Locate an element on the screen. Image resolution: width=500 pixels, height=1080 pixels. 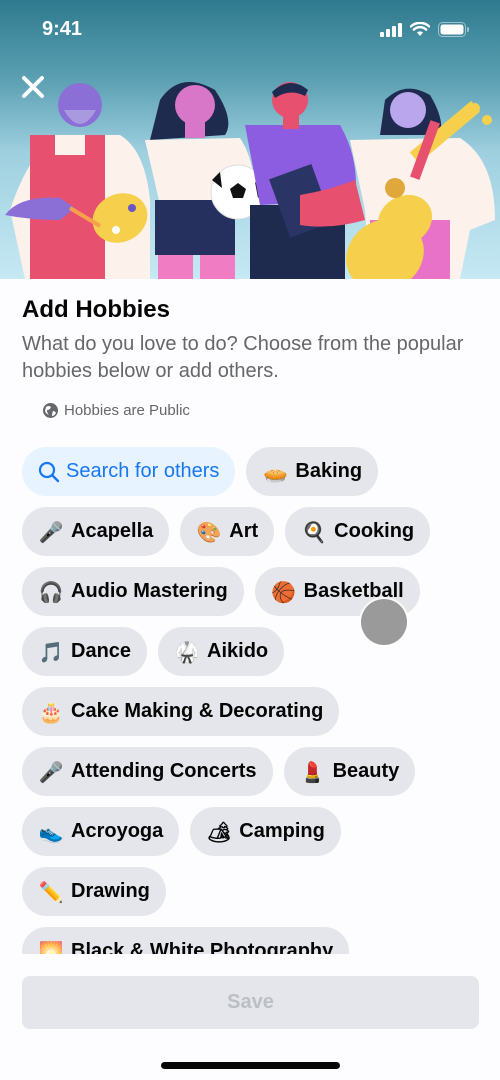
reader-figure is located at coordinates (305, 180).